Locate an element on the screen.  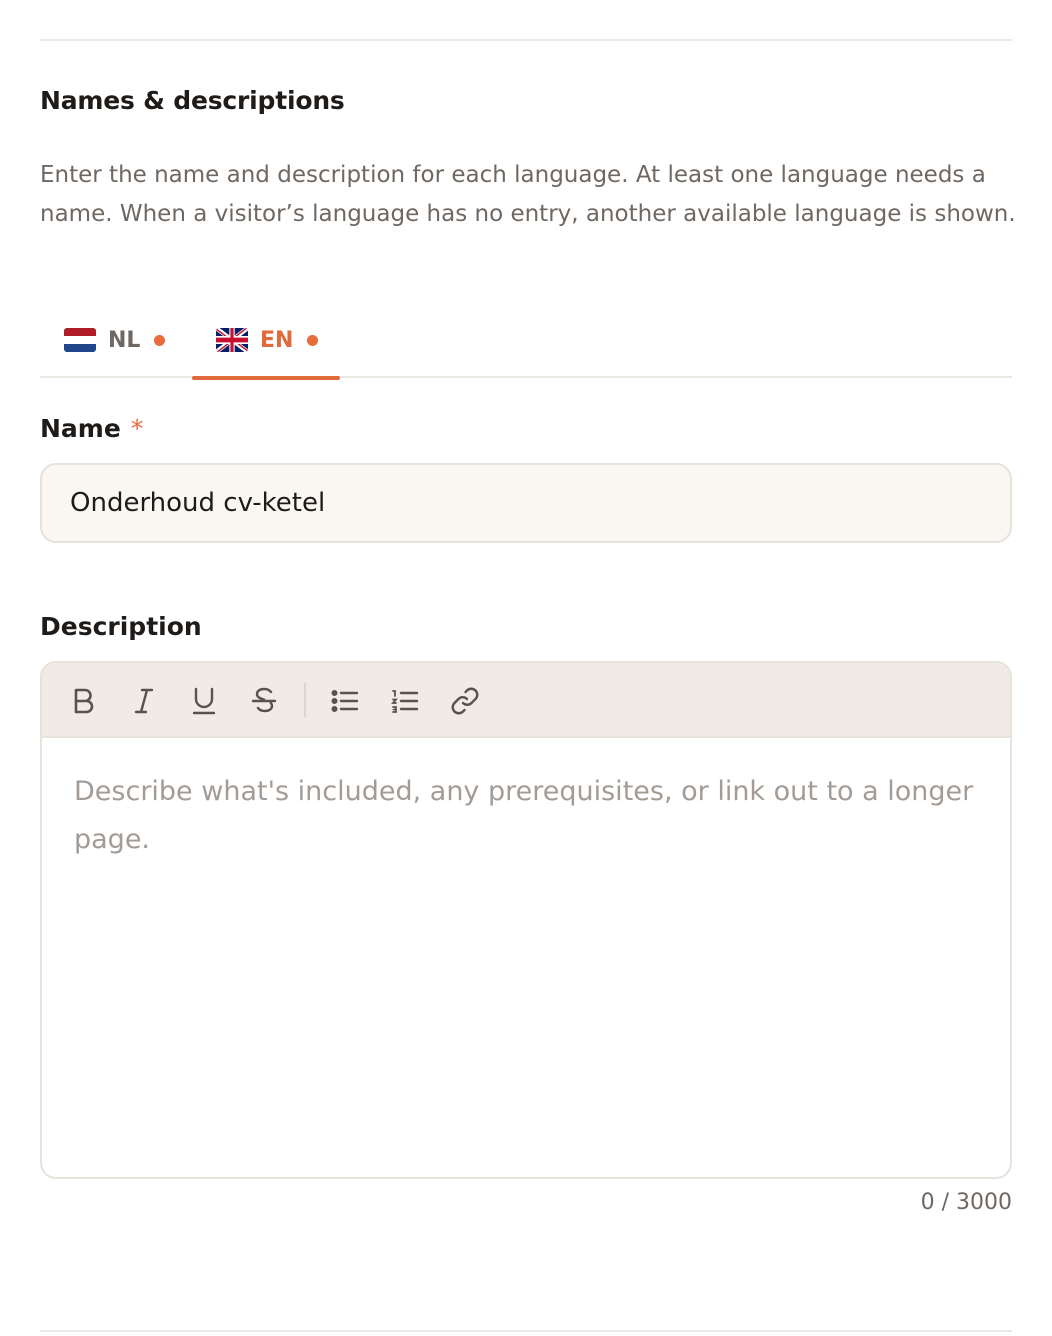
language-tabs: NL EN is located at coordinates (526, 341).